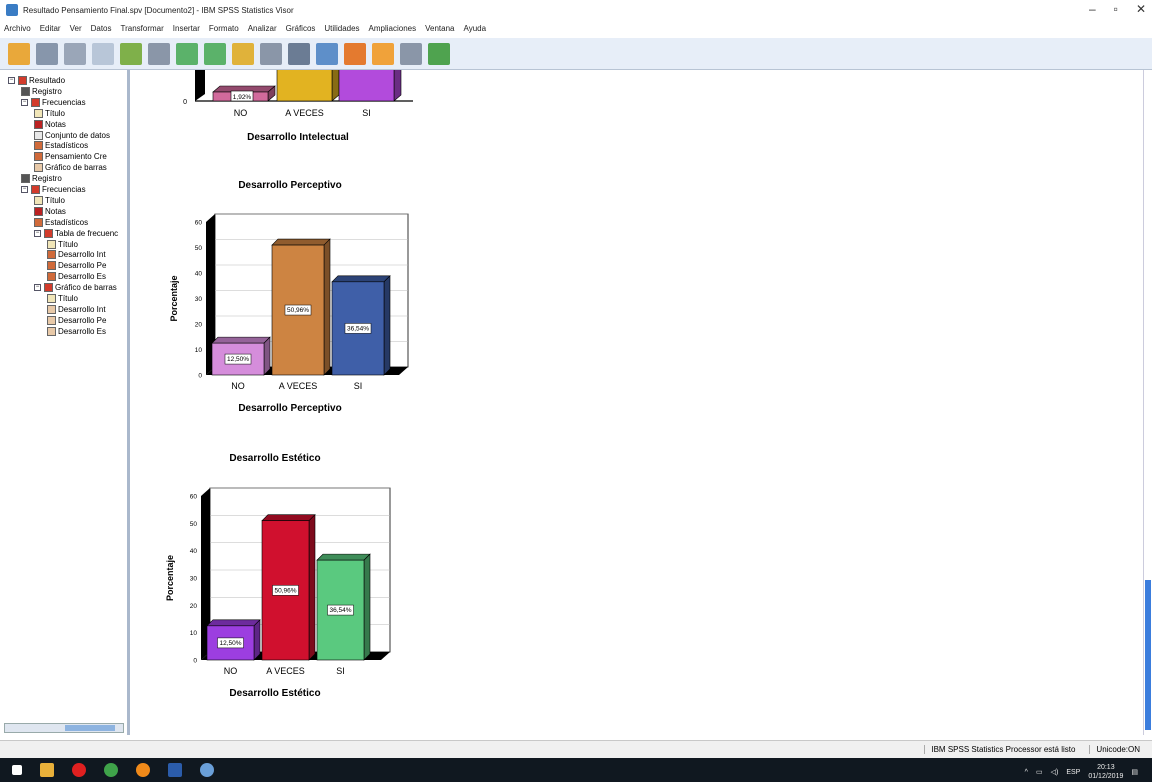  I want to click on menu-editar: Editar, so click(50, 28).